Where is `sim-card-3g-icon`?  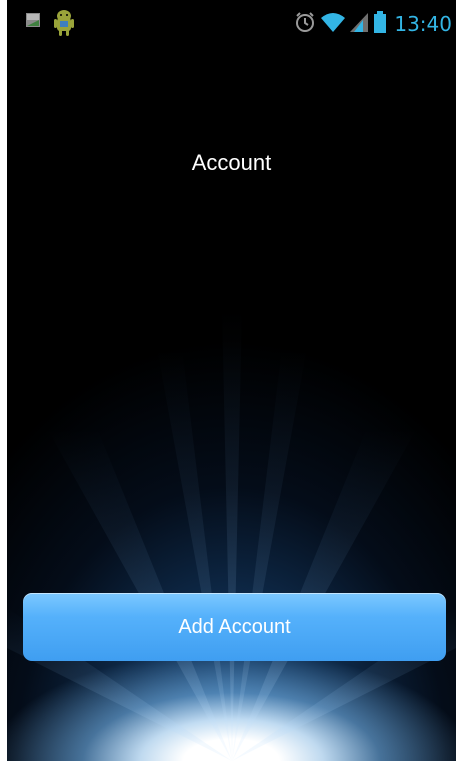 sim-card-3g-icon is located at coordinates (33, 22).